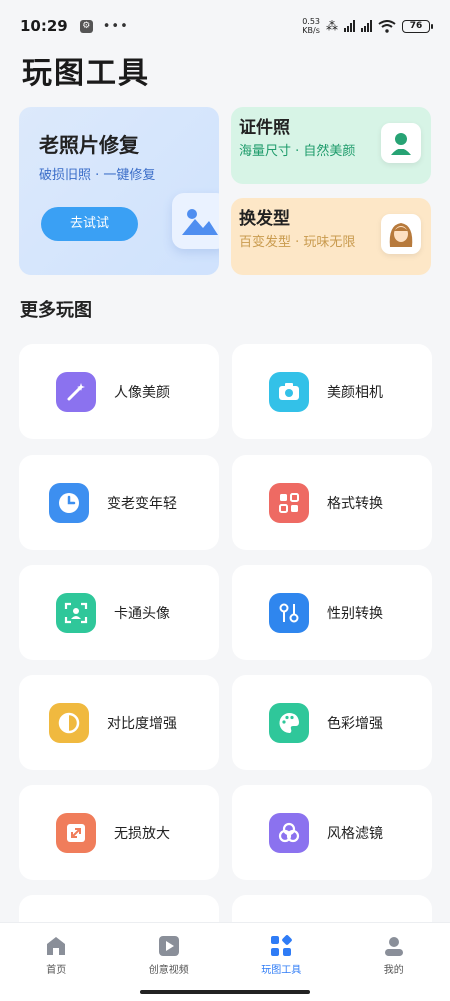 This screenshot has width=450, height=1001. Describe the element at coordinates (387, 26) in the screenshot. I see `wifi-icon` at that location.